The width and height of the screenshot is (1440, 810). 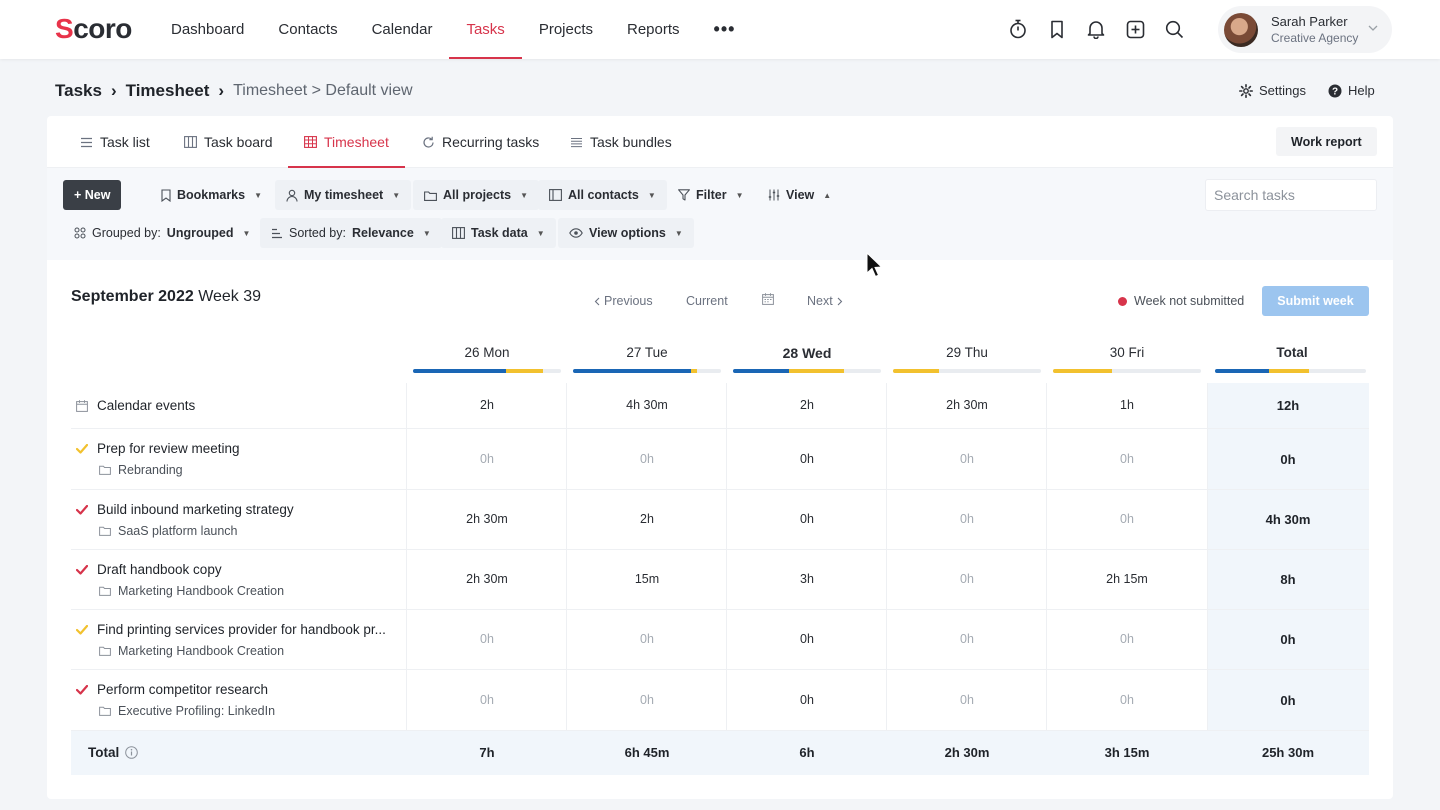 What do you see at coordinates (93, 28) in the screenshot?
I see `scoro-logo: Scoro` at bounding box center [93, 28].